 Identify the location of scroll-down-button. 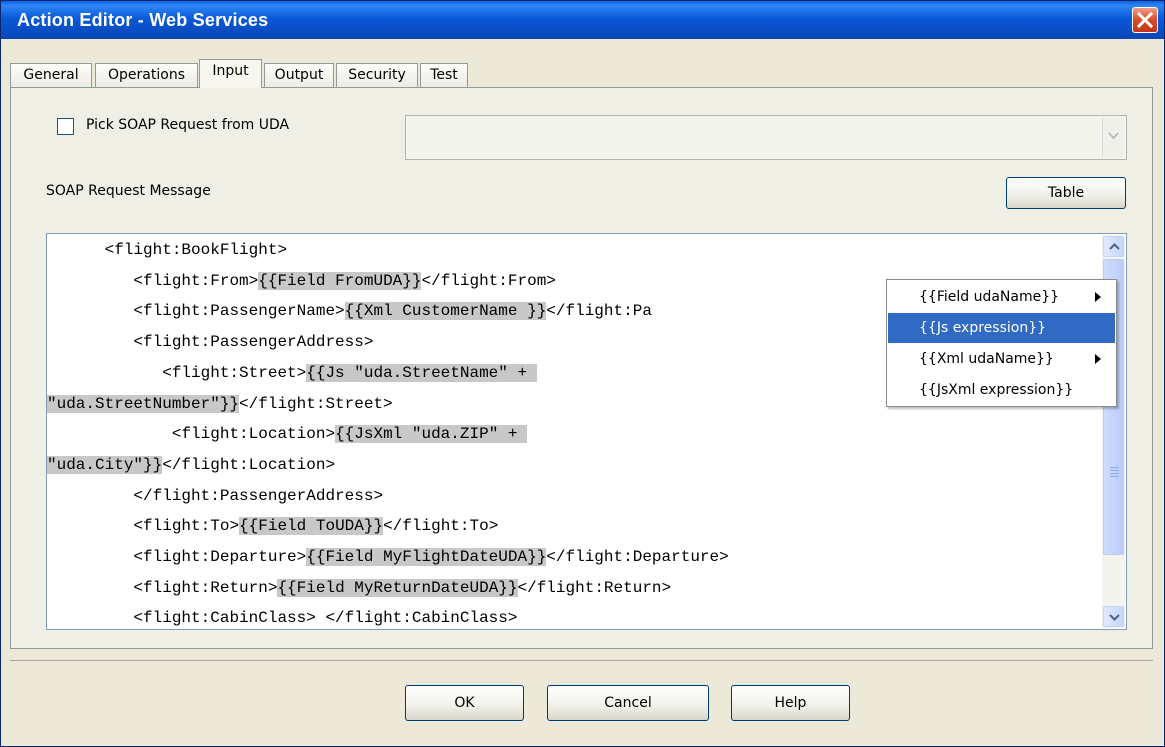
(1113, 616).